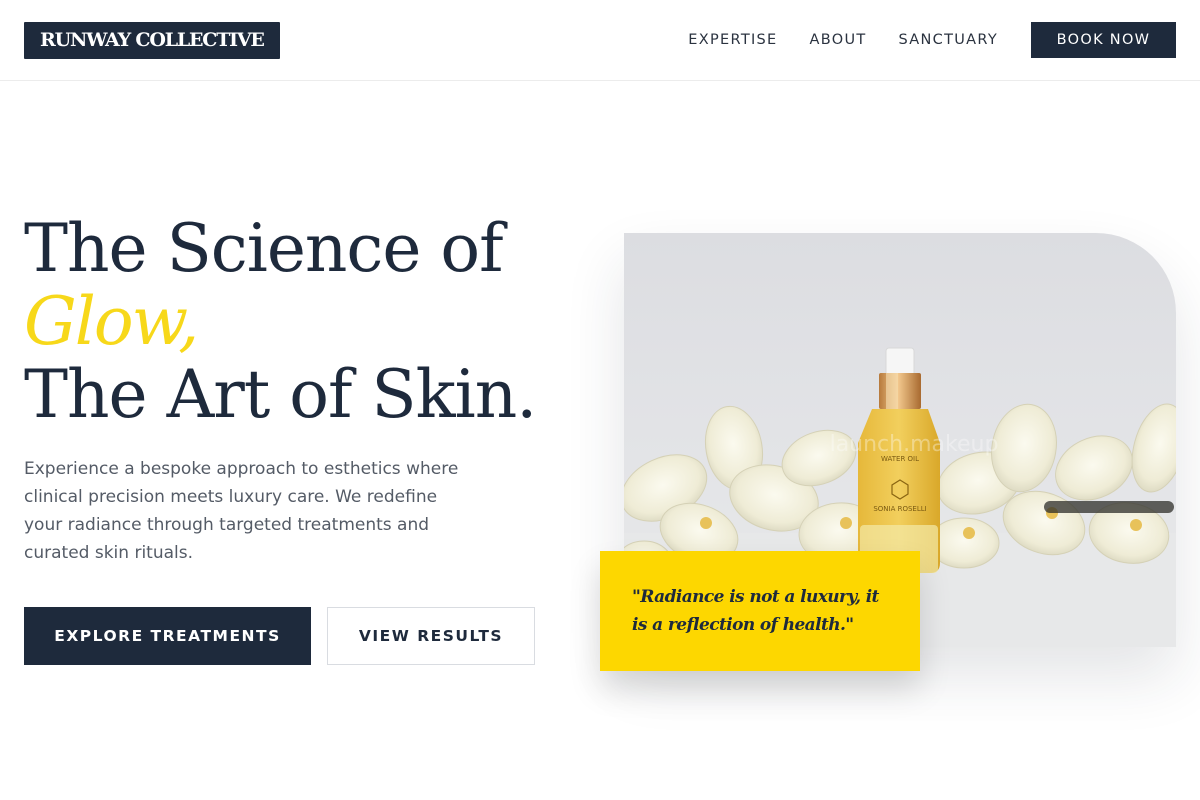 Image resolution: width=1200 pixels, height=800 pixels. Describe the element at coordinates (838, 40) in the screenshot. I see `nav-link-about: ABOUT` at that location.